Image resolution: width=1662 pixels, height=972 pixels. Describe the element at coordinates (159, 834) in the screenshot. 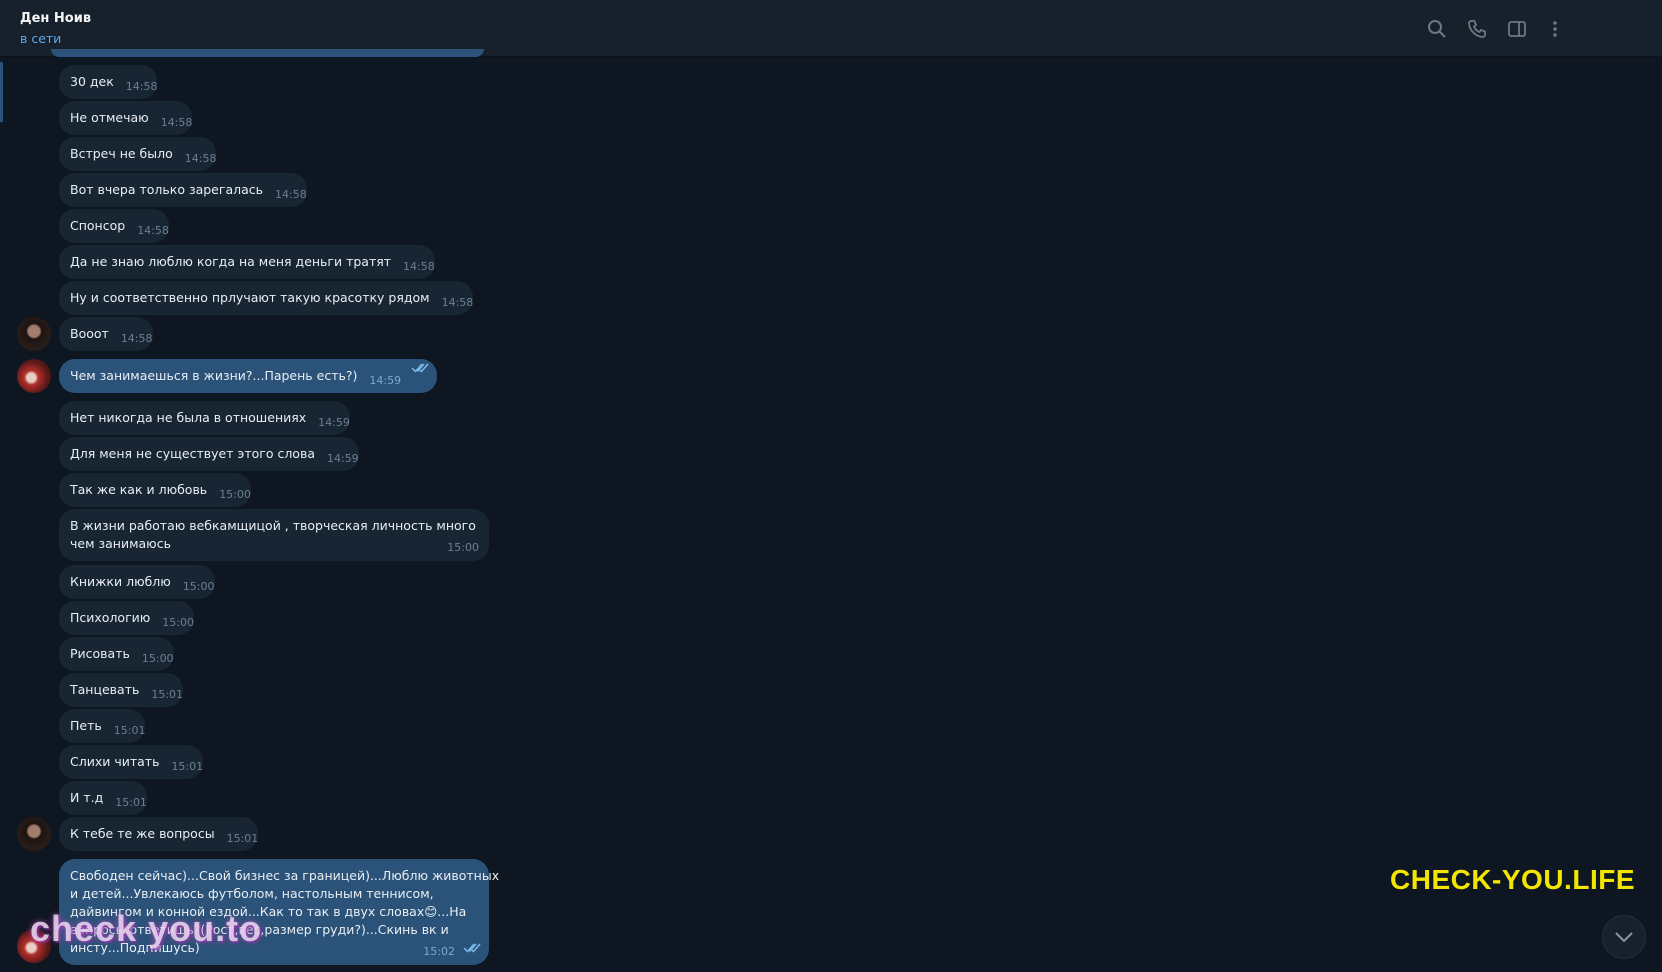

I see `message-bubble: К тебе те же вопросы 15:01` at that location.